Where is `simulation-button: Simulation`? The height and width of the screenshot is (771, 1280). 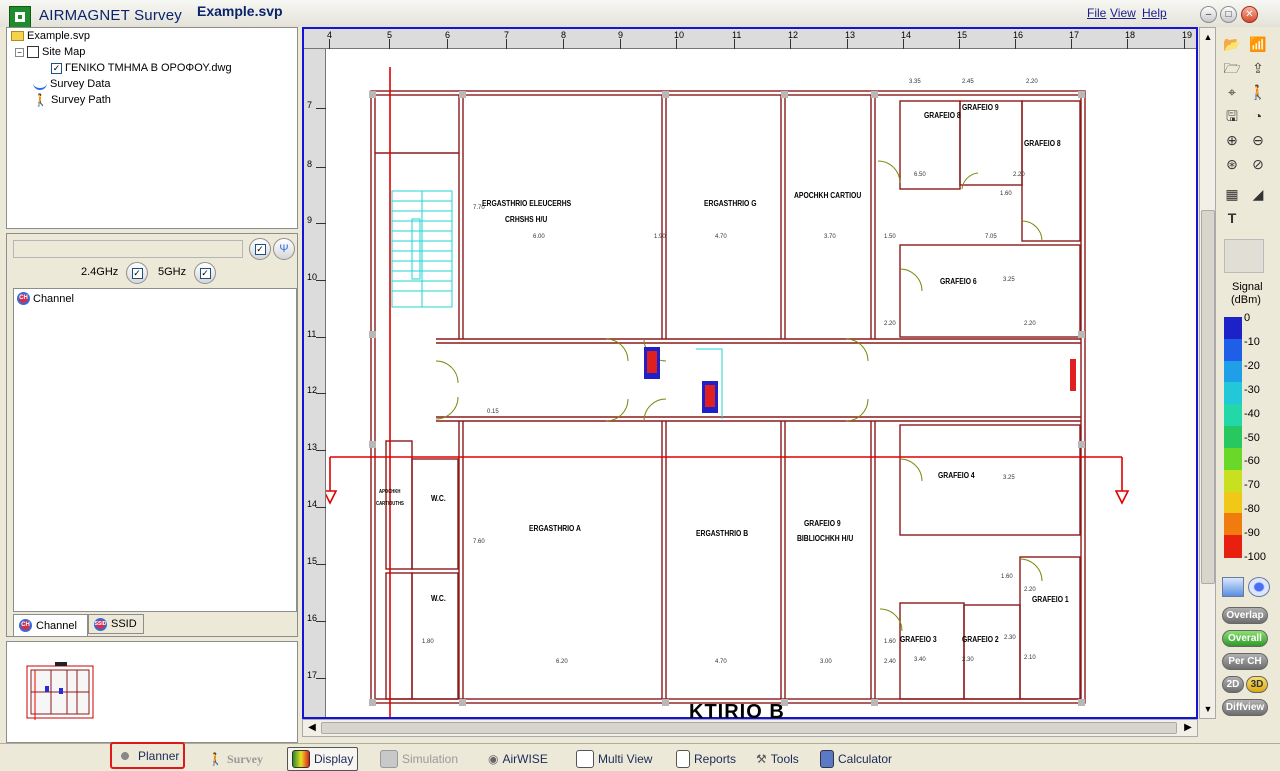
simulation-button: Simulation is located at coordinates (419, 759).